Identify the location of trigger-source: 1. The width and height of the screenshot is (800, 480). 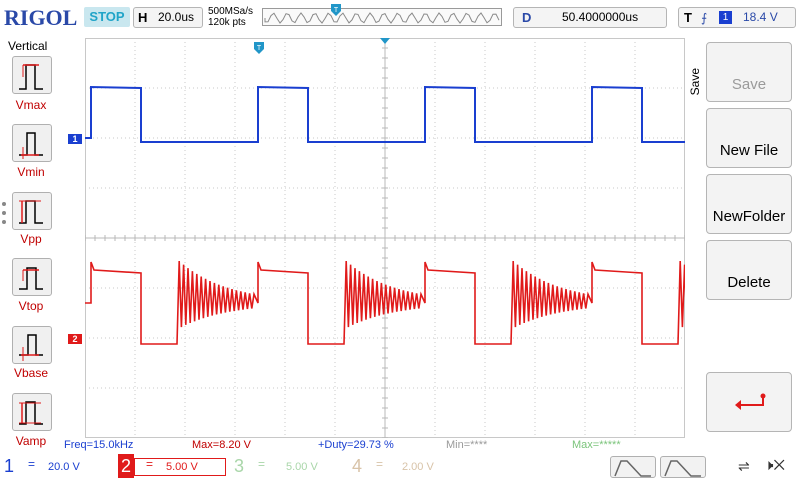
(725, 17).